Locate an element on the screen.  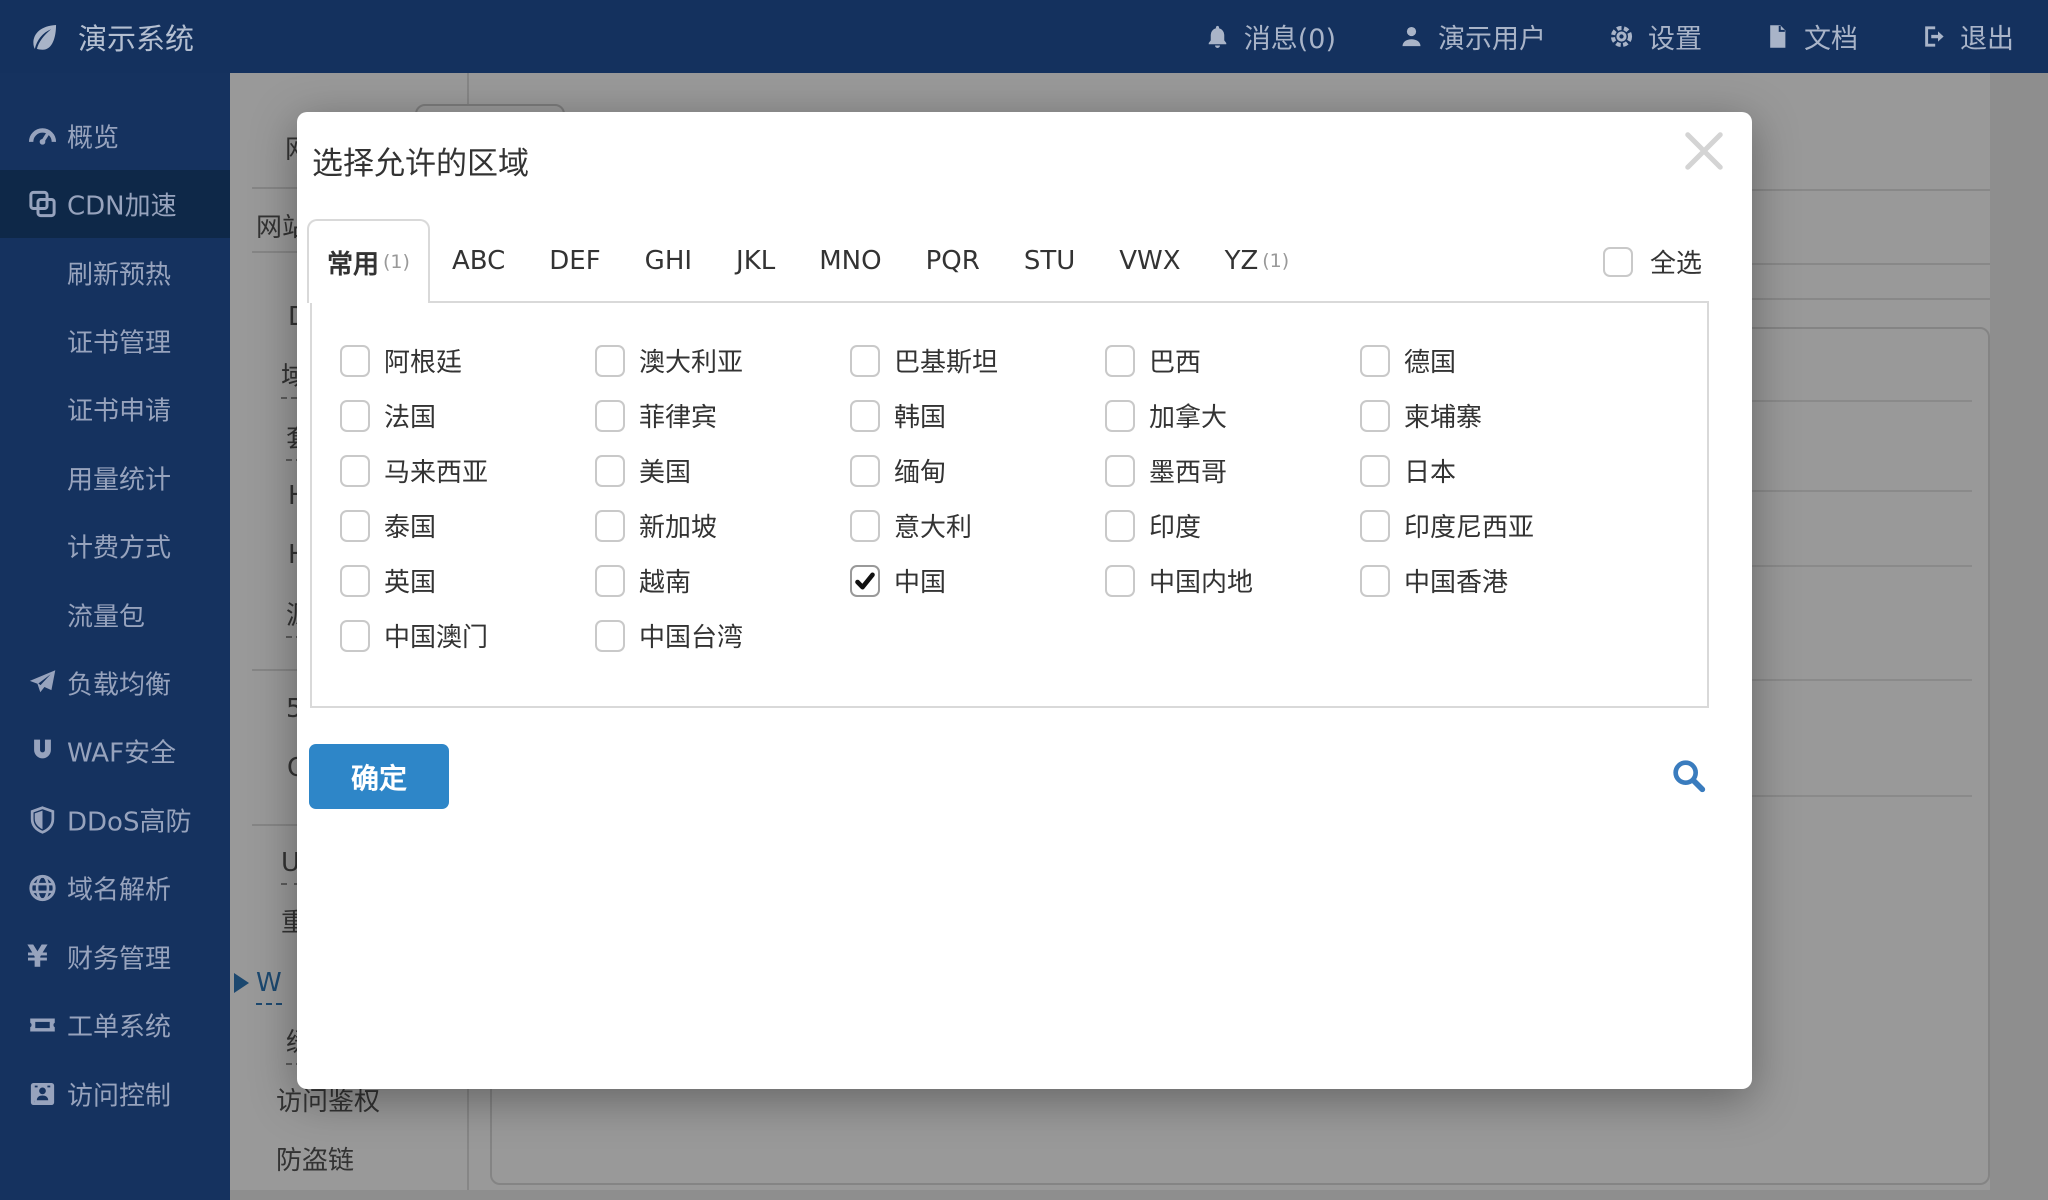
region-item: 越南 is located at coordinates (722, 580).